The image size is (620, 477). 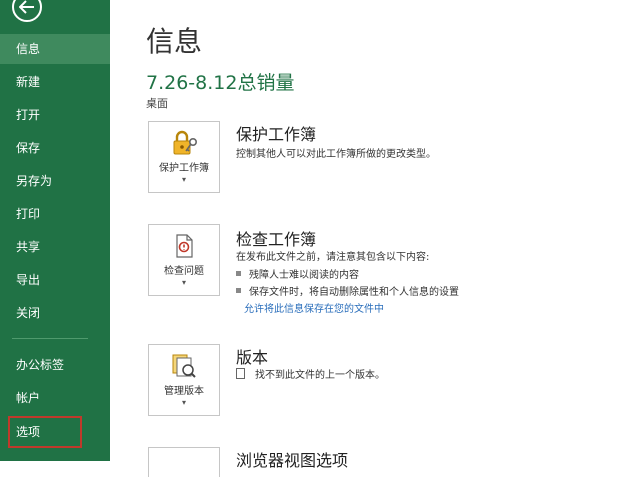 What do you see at coordinates (184, 168) in the screenshot?
I see `tile-label: 保护工作簿` at bounding box center [184, 168].